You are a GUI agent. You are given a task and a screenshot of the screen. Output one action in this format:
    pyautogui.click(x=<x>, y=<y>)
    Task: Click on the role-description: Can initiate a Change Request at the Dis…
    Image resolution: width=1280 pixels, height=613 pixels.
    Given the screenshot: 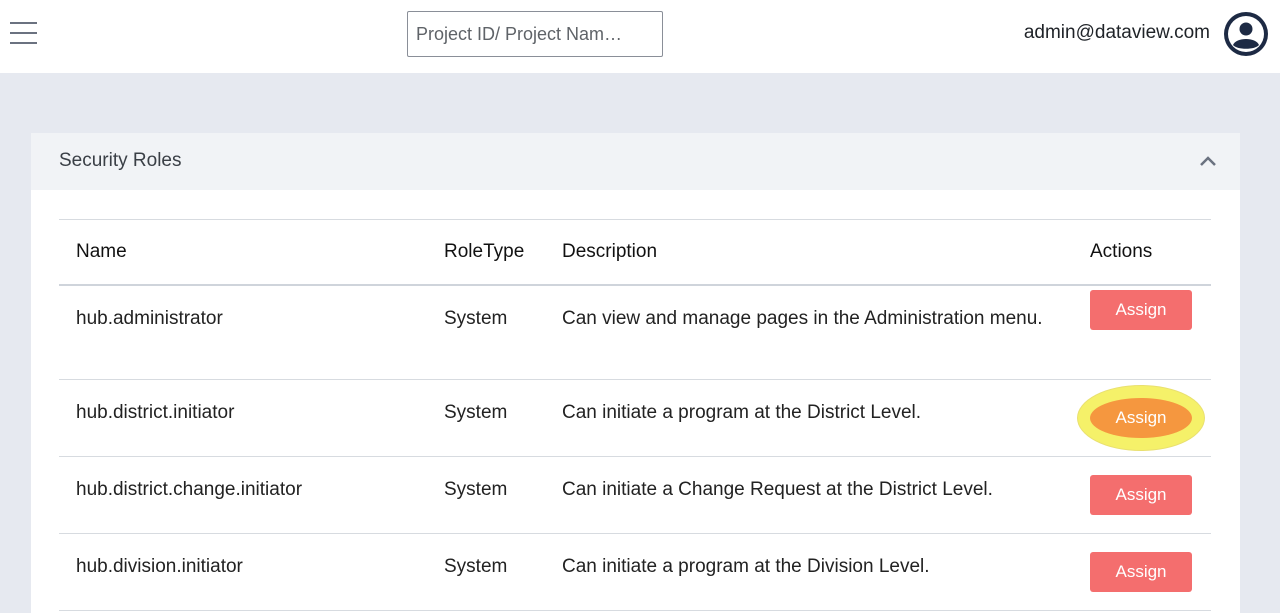 What is the action you would take?
    pyautogui.click(x=809, y=495)
    